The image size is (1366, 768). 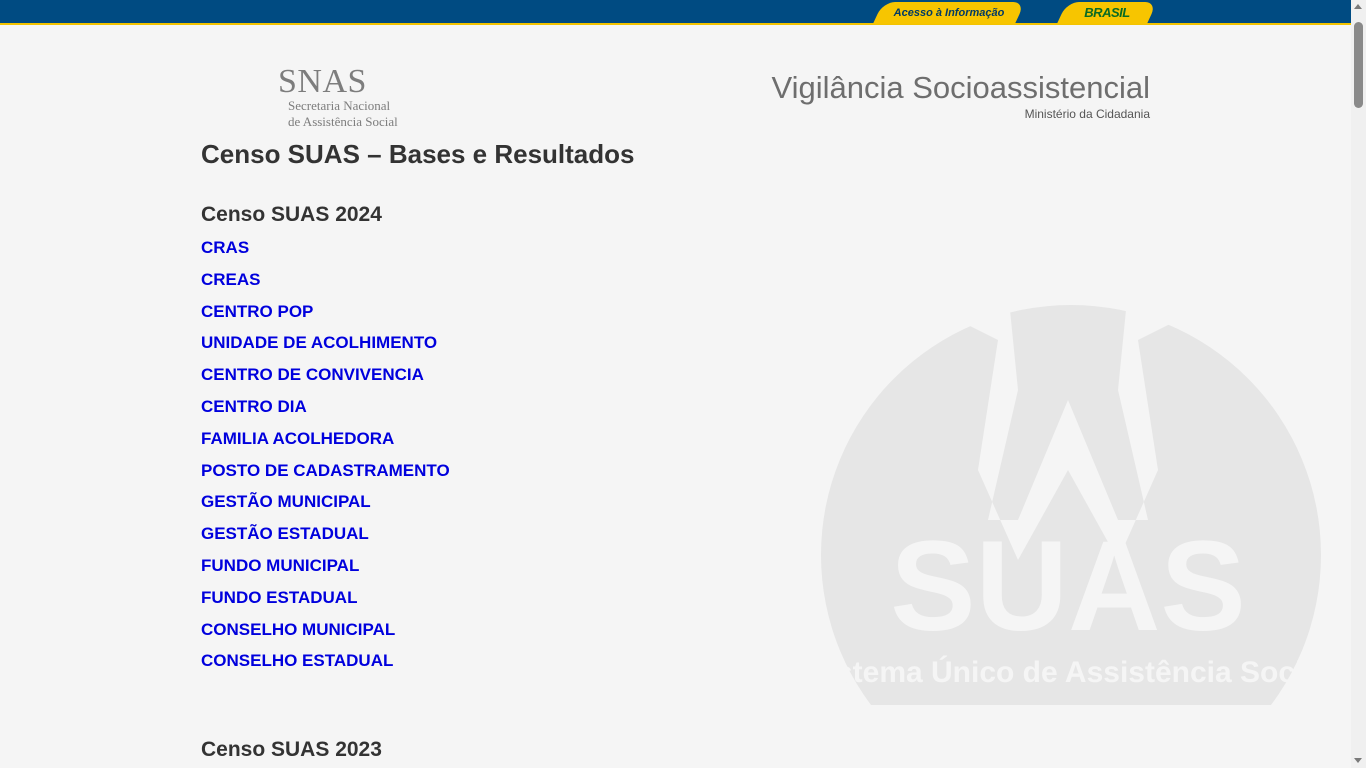 I want to click on snas-line2: de Assistência Social, so click(x=343, y=121).